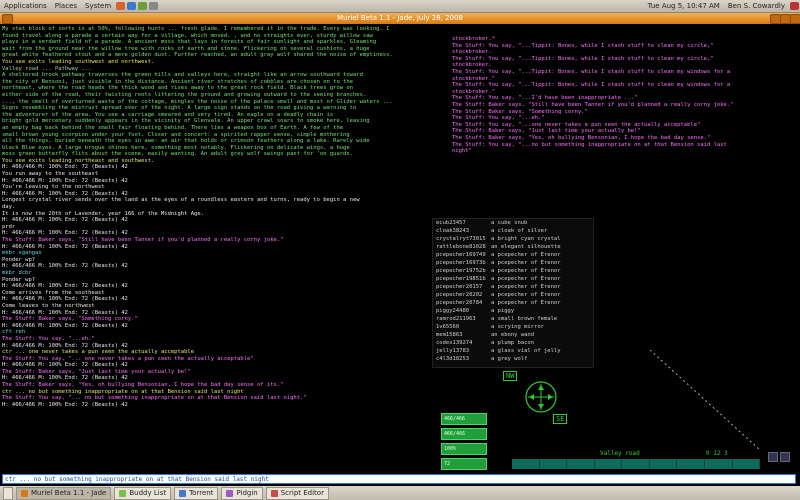 This screenshot has height=500, width=800. I want to click on power-icon, so click(794, 6).